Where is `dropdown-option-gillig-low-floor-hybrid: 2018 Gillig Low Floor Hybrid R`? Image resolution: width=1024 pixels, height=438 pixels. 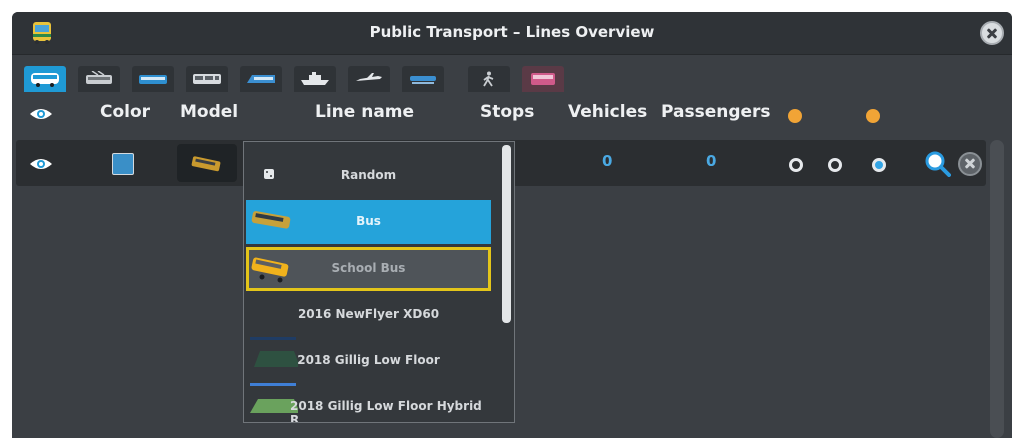 dropdown-option-gillig-low-floor-hybrid: 2018 Gillig Low Floor Hybrid R is located at coordinates (368, 403).